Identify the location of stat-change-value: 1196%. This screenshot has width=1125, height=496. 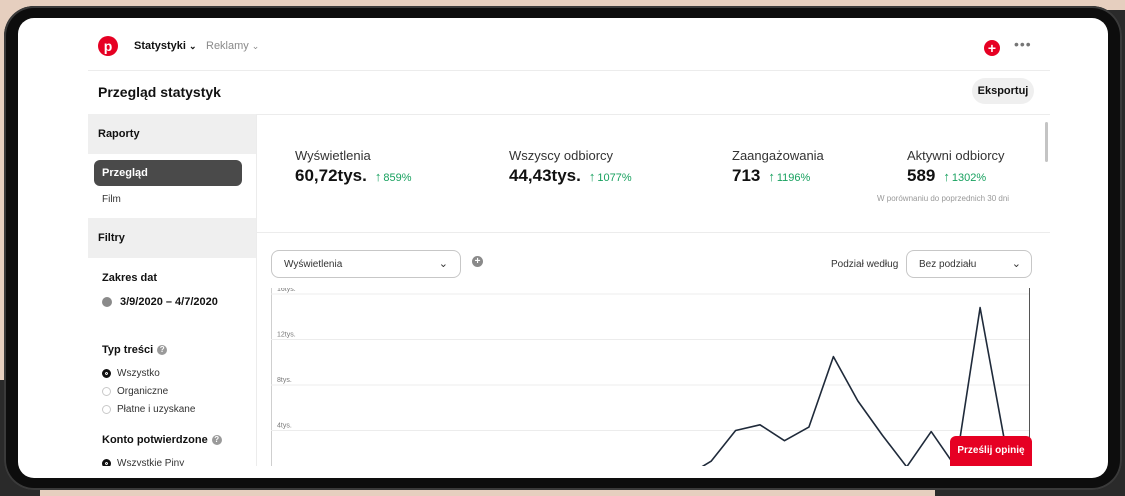
(793, 178).